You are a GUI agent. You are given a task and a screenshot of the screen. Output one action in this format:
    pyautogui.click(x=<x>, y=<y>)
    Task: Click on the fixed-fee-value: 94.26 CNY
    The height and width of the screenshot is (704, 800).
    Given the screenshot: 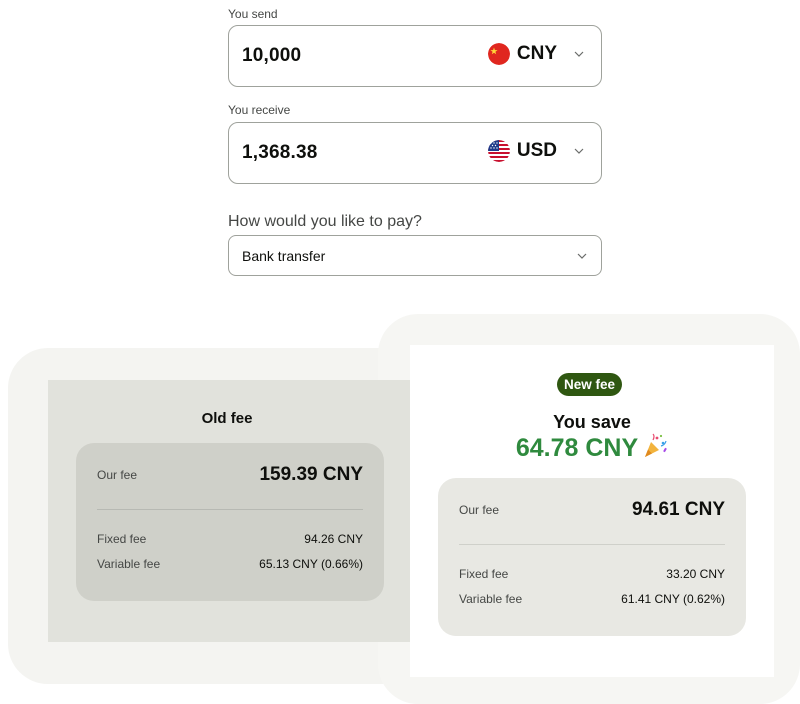 What is the action you would take?
    pyautogui.click(x=333, y=539)
    